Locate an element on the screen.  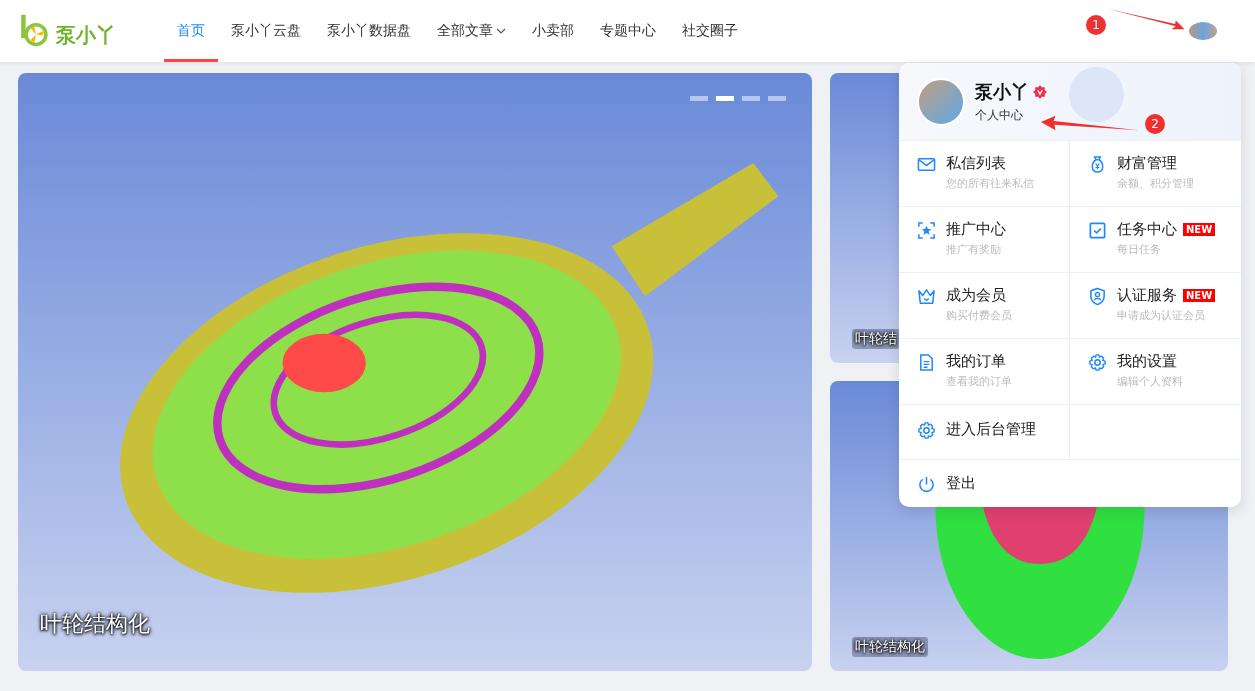
star-icon is located at coordinates (926, 230).